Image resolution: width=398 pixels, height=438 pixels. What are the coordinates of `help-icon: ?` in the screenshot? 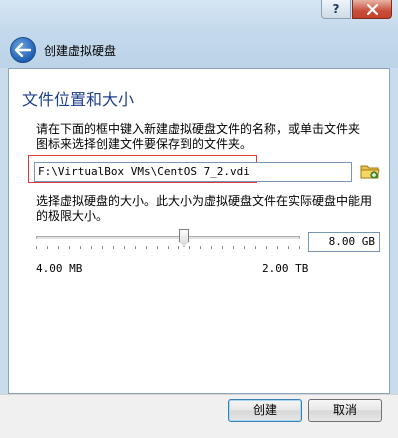 It's located at (336, 9).